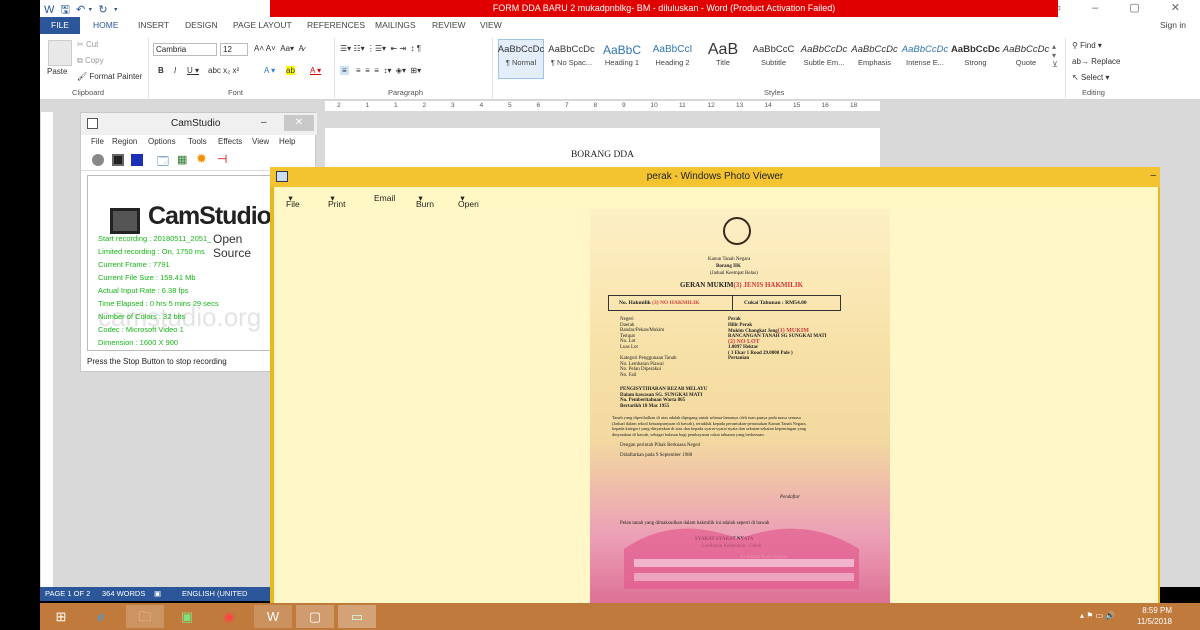 The image size is (1200, 630). What do you see at coordinates (743, 347) in the screenshot?
I see `field-value-text: 1.0097 Hektar` at bounding box center [743, 347].